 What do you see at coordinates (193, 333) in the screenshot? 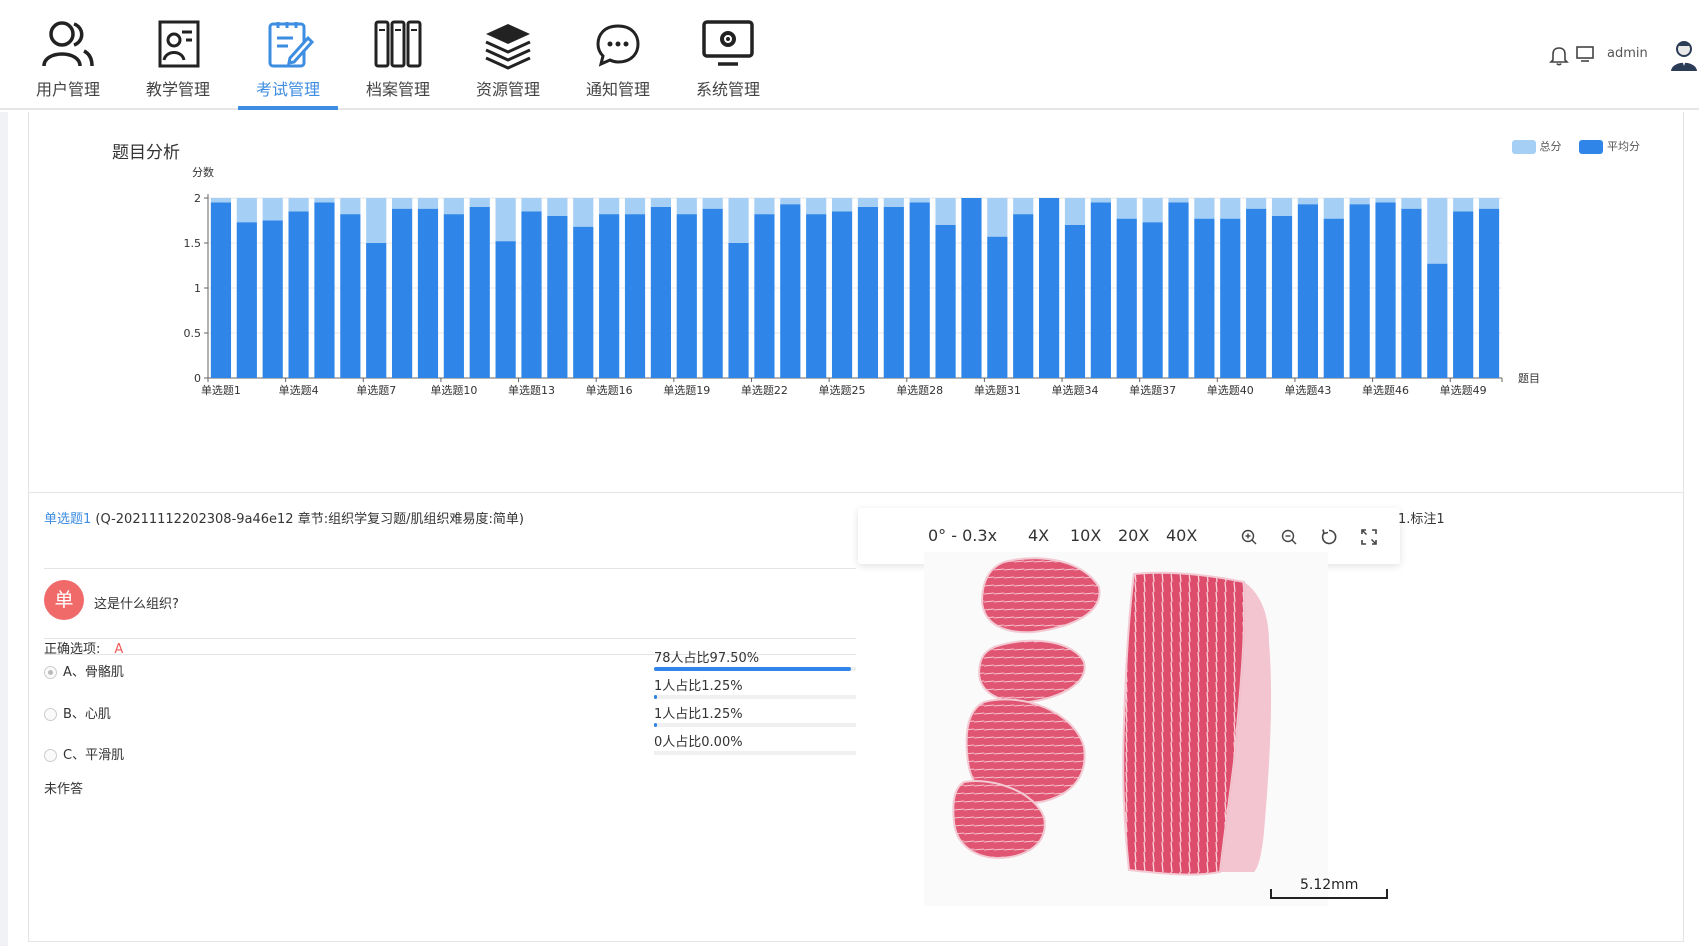
I see `y-tick-label: 0.5` at bounding box center [193, 333].